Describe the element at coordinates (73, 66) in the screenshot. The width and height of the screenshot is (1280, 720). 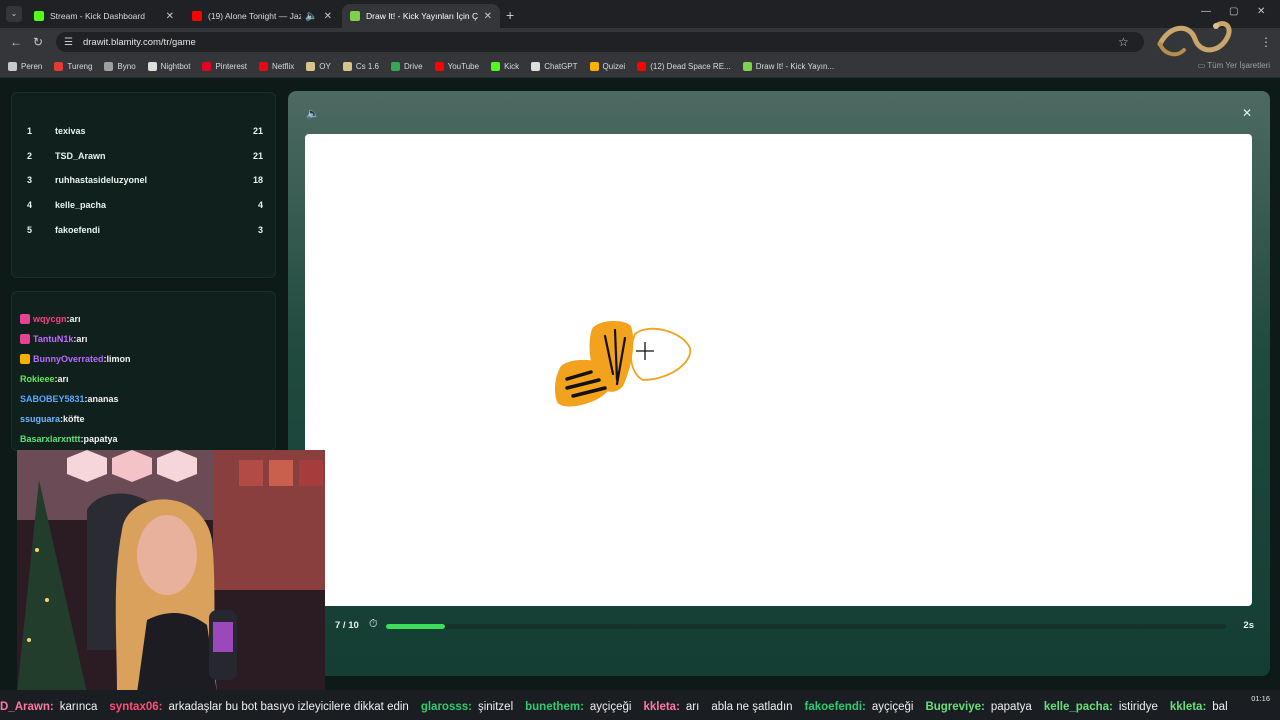
I see `bookmark-item: Tureng` at that location.